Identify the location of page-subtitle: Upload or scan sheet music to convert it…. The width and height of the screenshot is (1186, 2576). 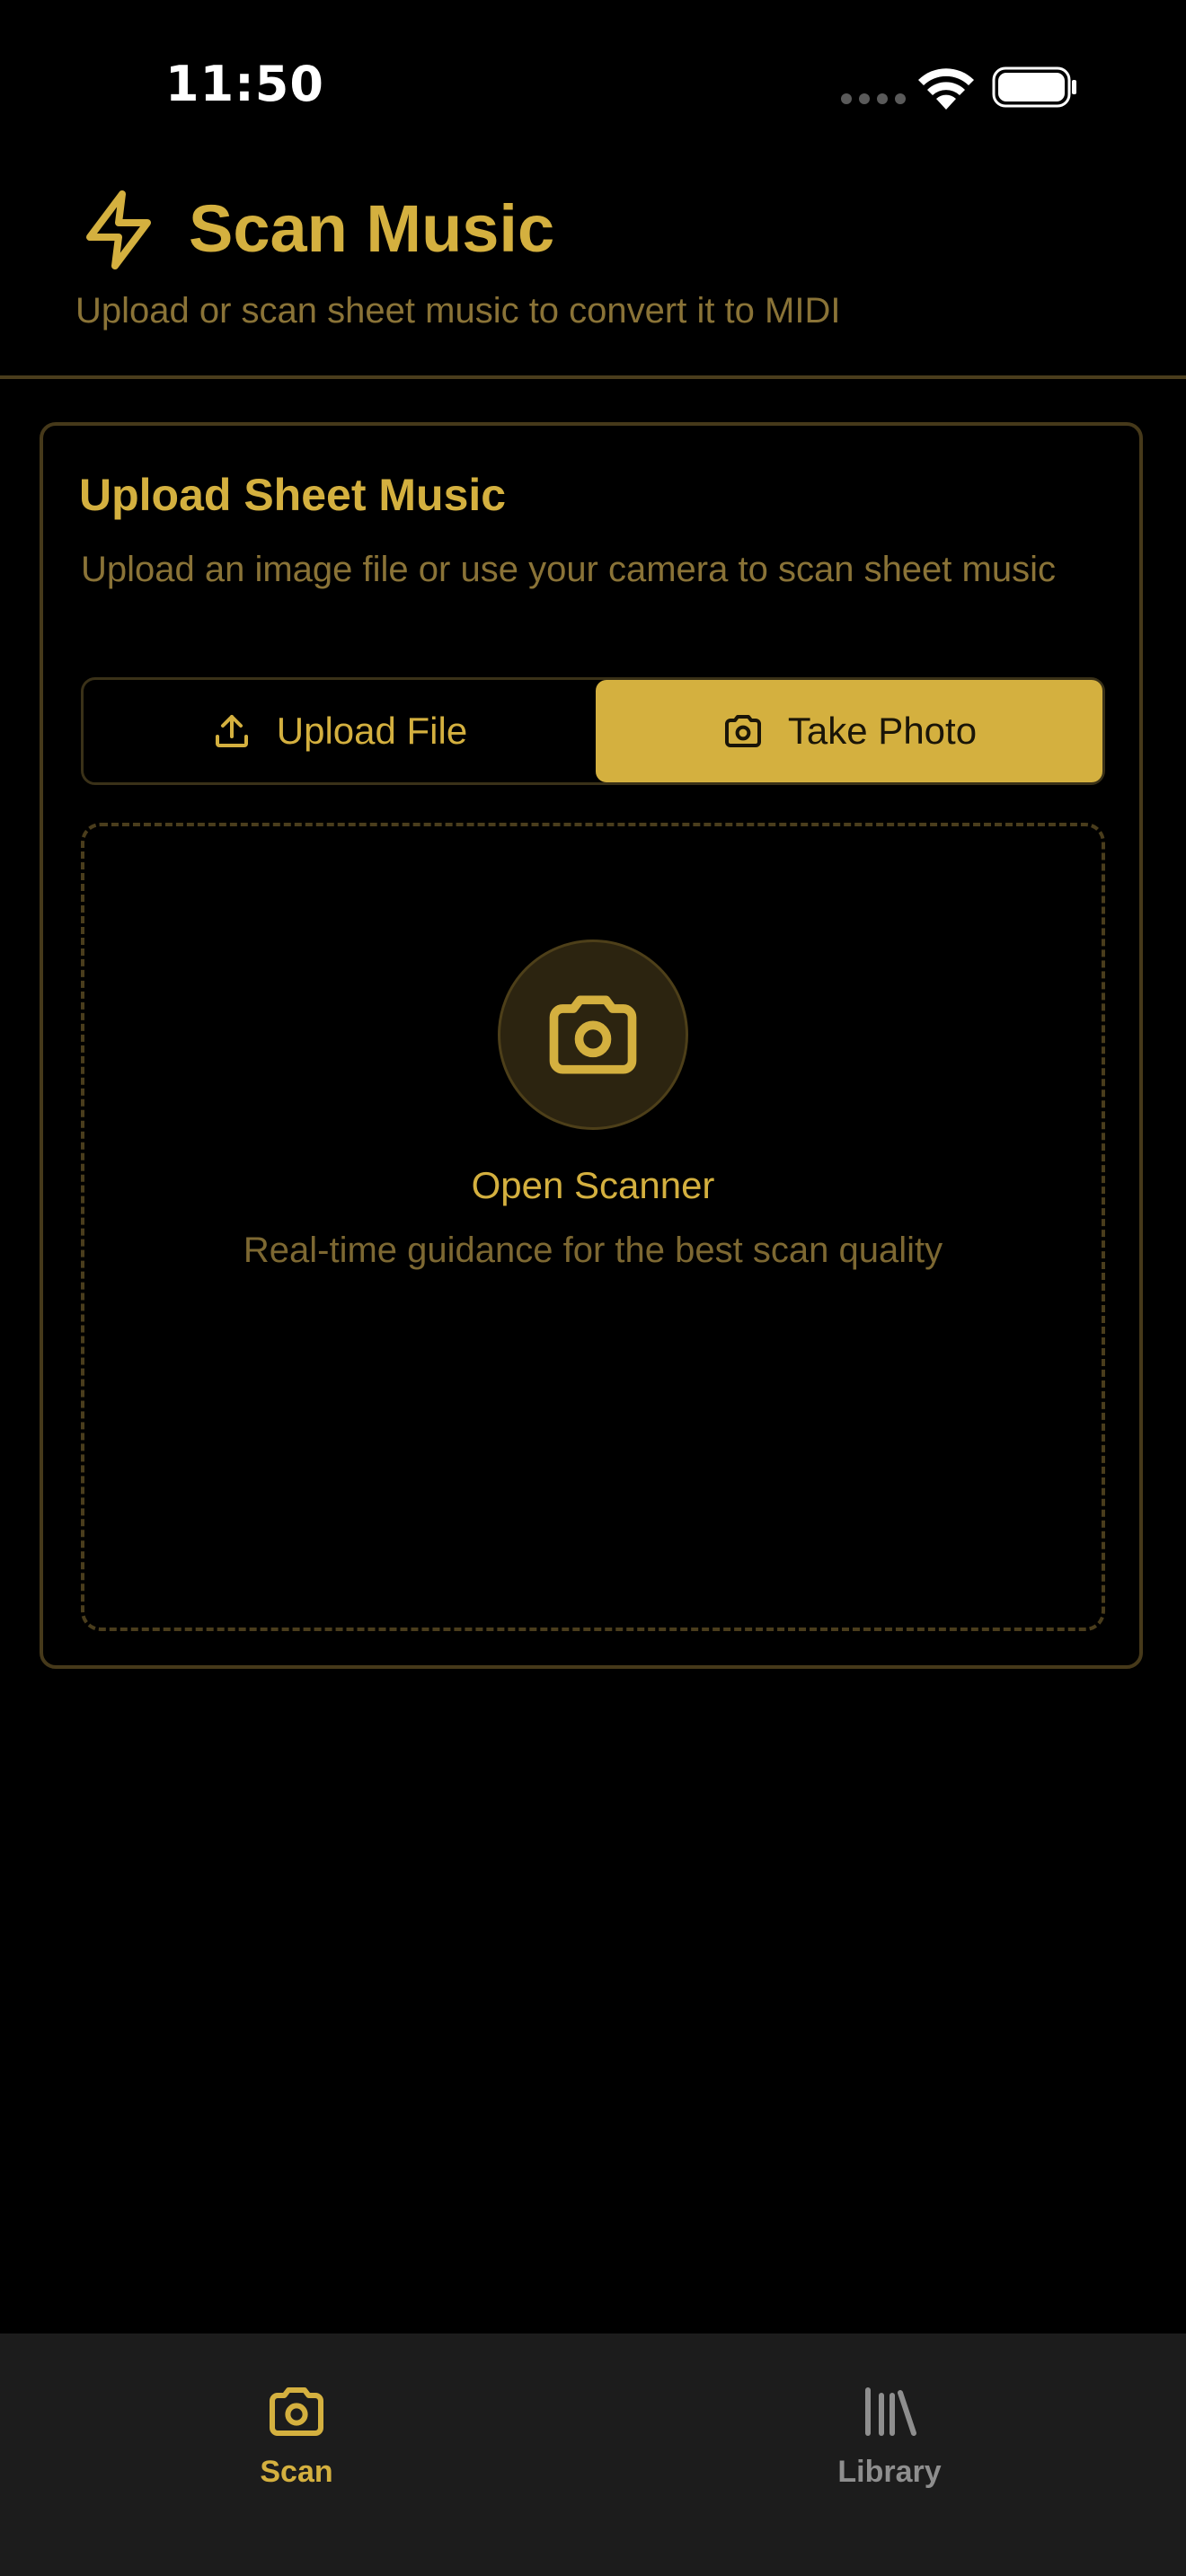
(458, 311).